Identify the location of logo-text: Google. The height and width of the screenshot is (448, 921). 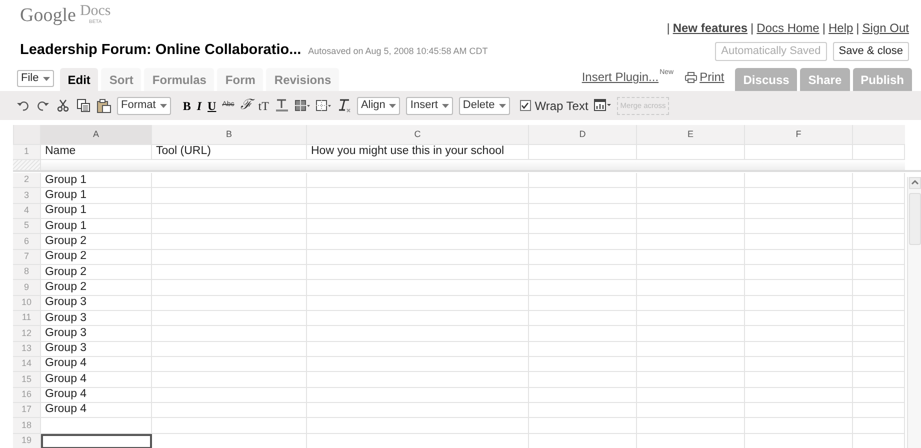
(48, 15).